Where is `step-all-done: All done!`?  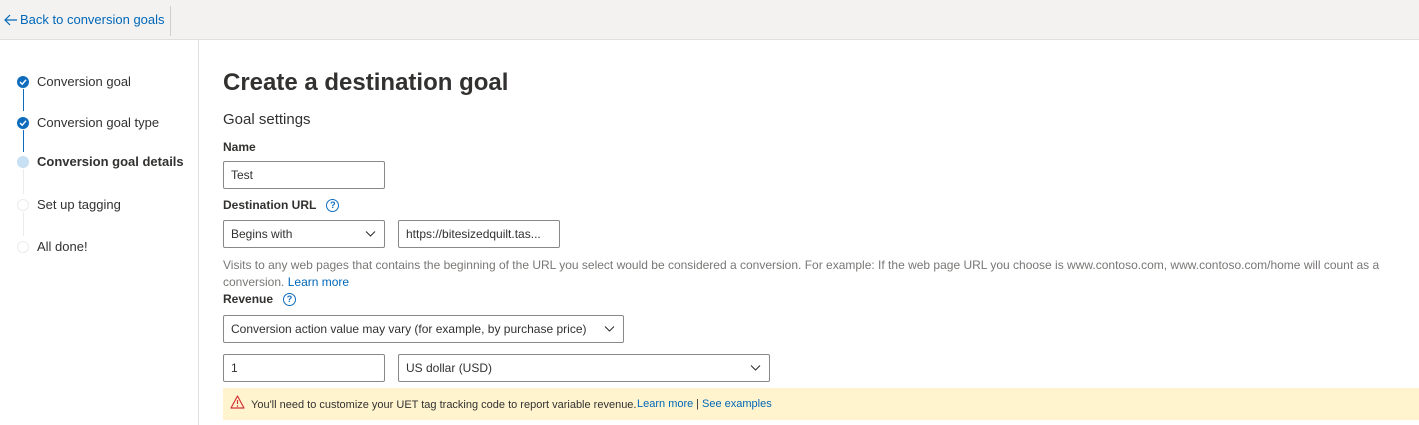
step-all-done: All done! is located at coordinates (99, 247).